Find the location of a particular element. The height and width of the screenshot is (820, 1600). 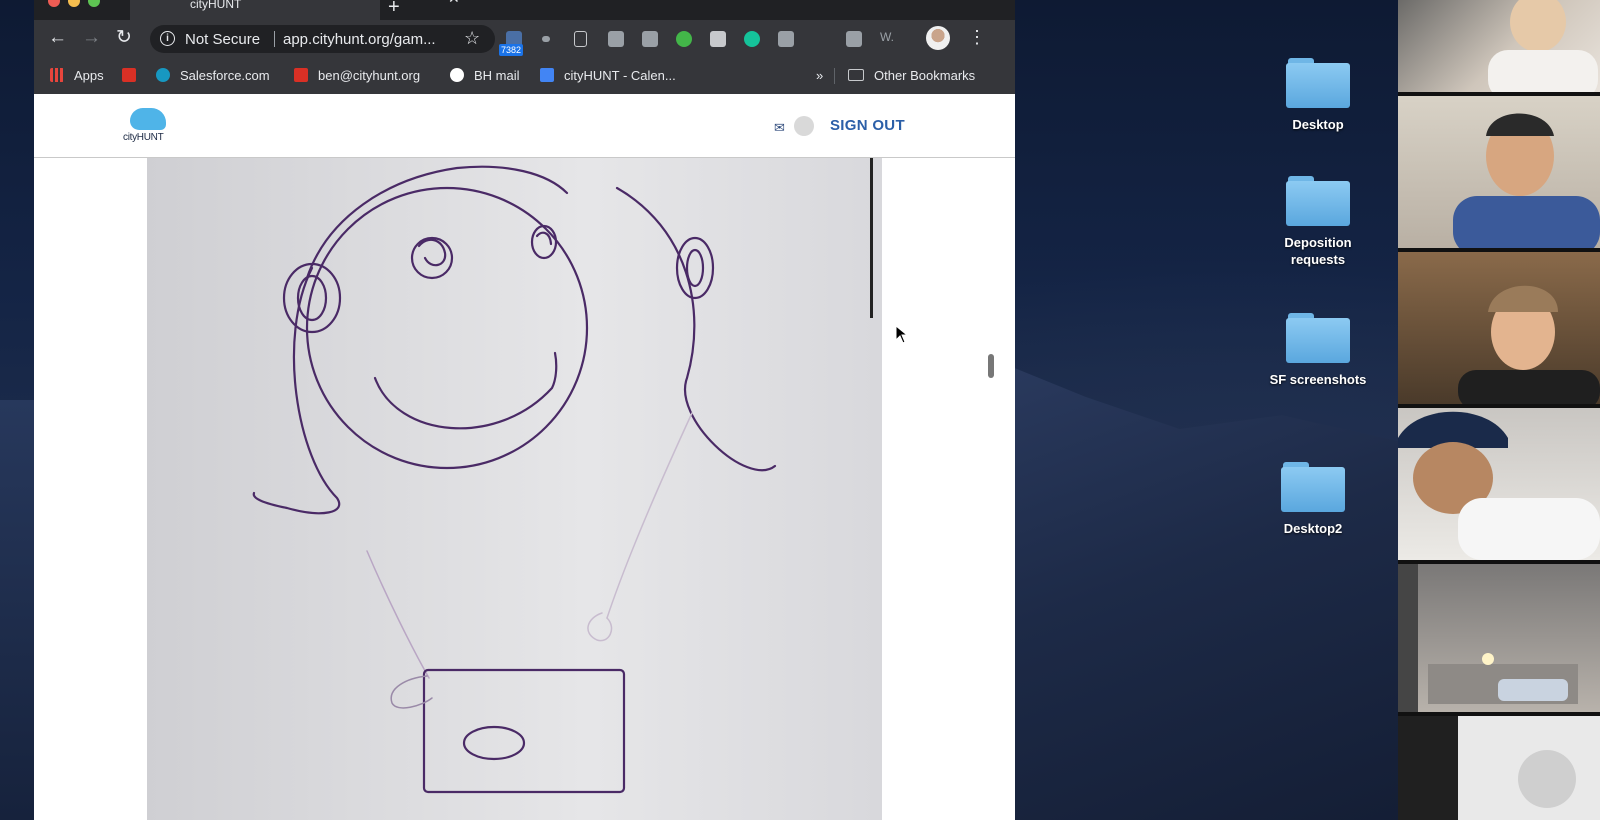

new-tab-button: + is located at coordinates (394, 9).